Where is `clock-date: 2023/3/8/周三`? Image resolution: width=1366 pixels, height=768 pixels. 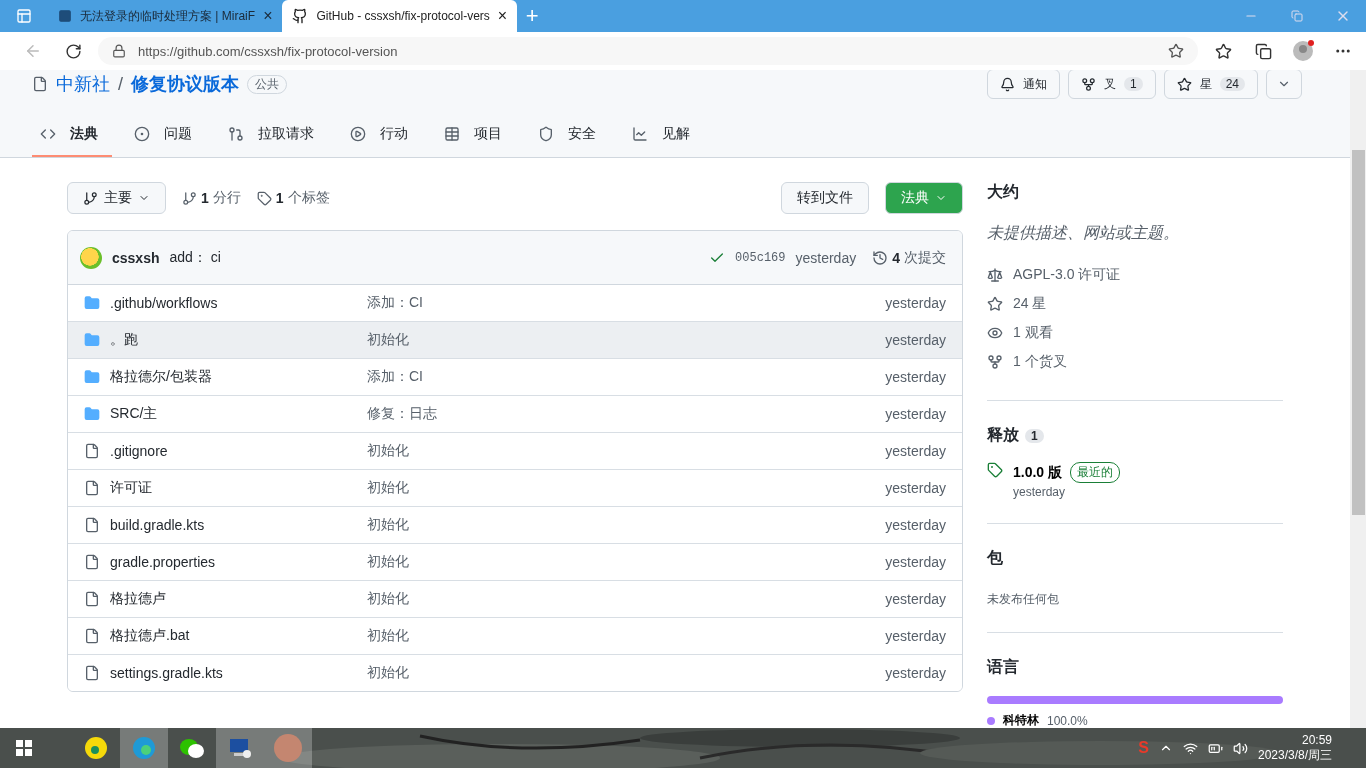
clock-date: 2023/3/8/周三 is located at coordinates (1294, 755).